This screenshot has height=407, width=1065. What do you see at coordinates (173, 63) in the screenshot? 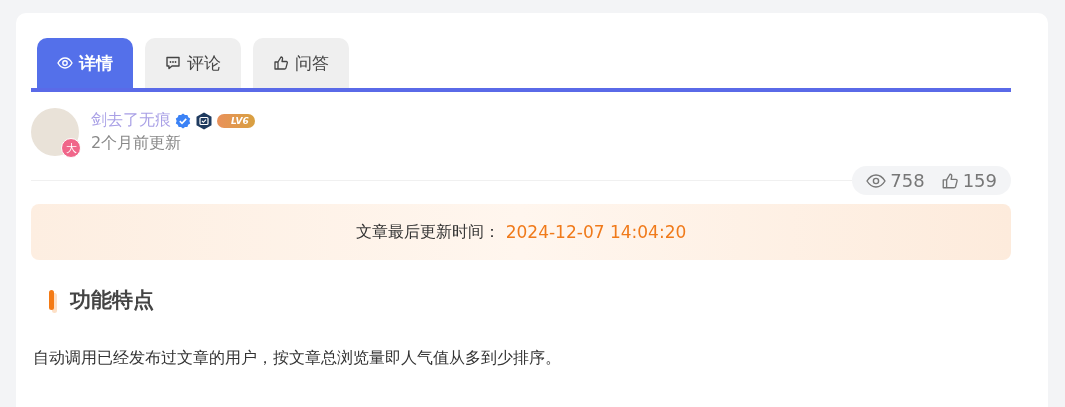
I see `comment-icon` at bounding box center [173, 63].